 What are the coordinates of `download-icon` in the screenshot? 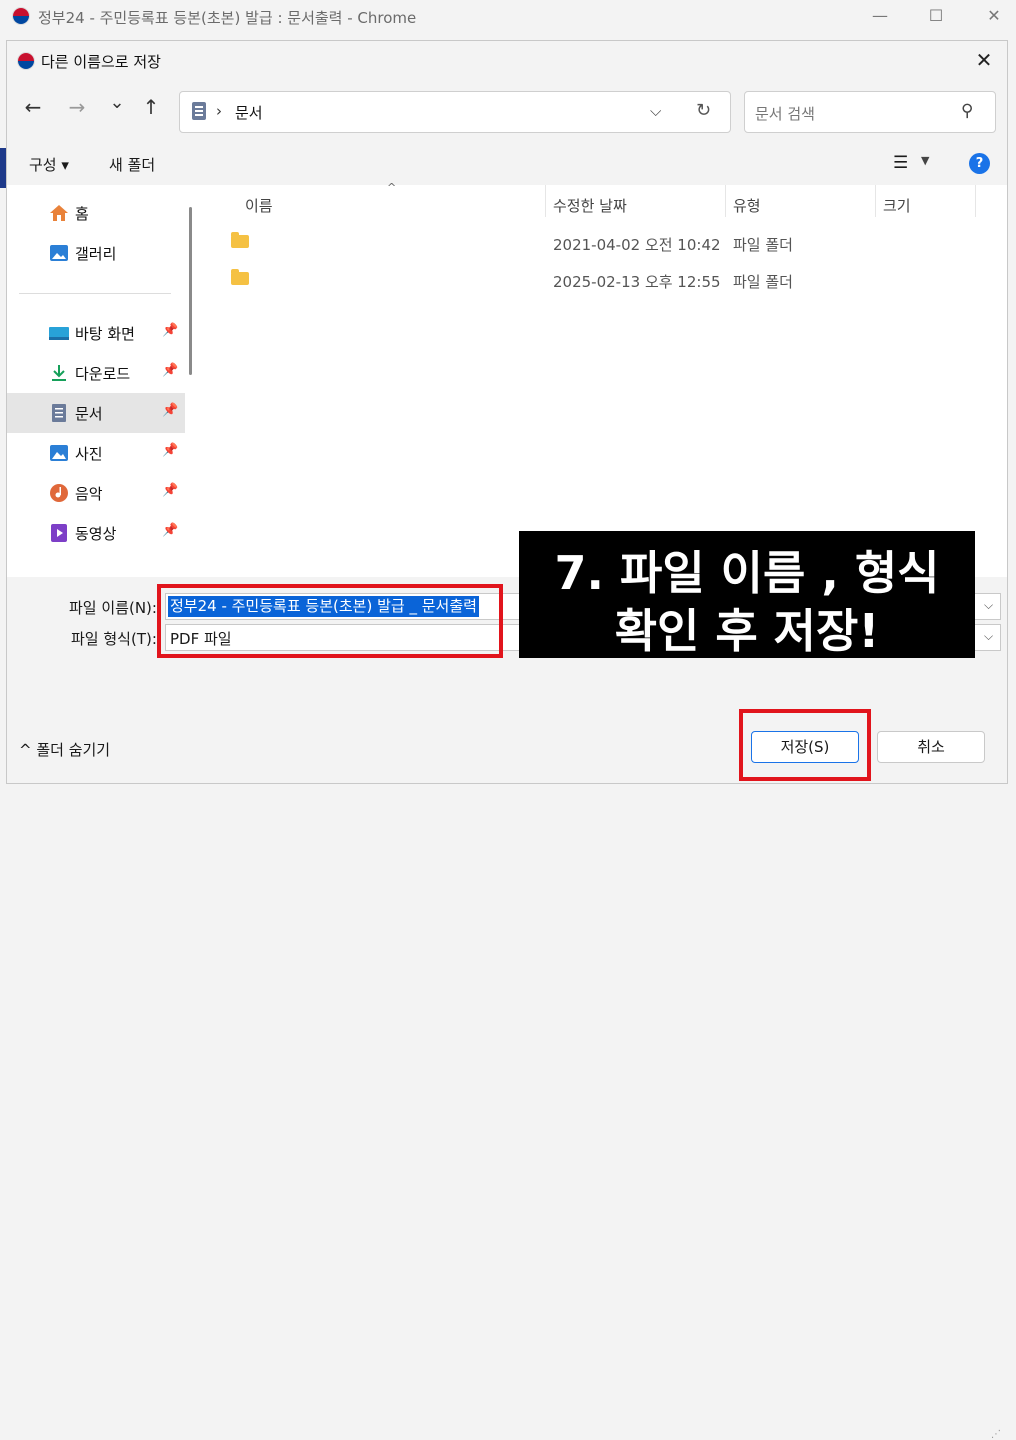 It's located at (59, 373).